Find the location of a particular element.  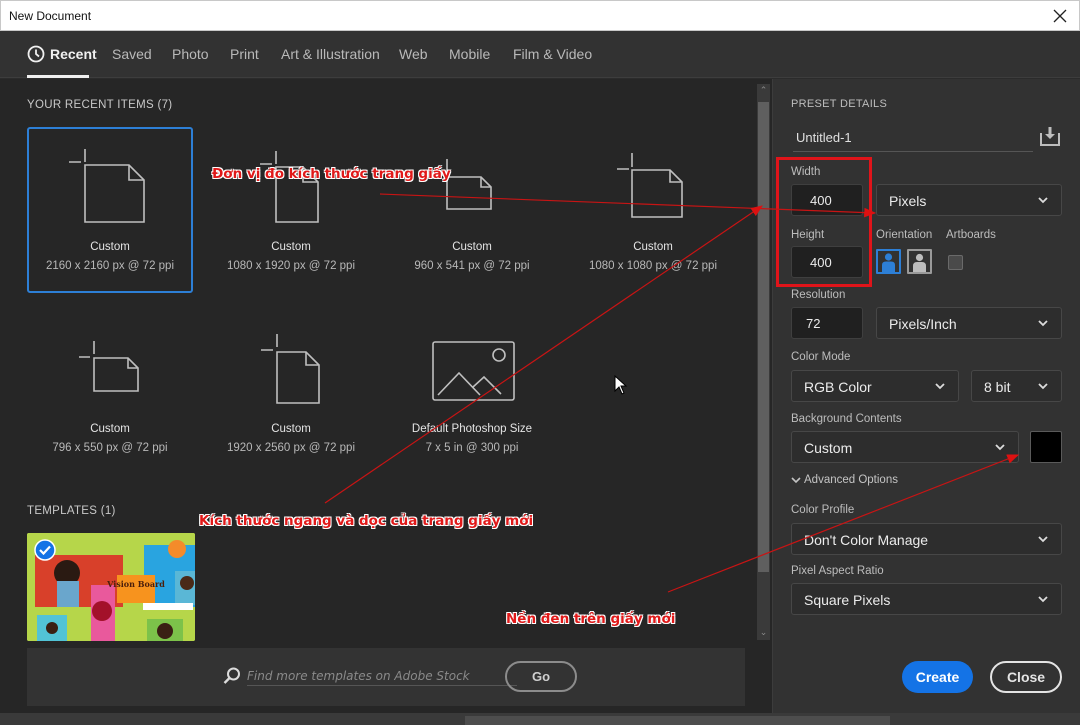

color-profile-label: Color Profile is located at coordinates (823, 510).